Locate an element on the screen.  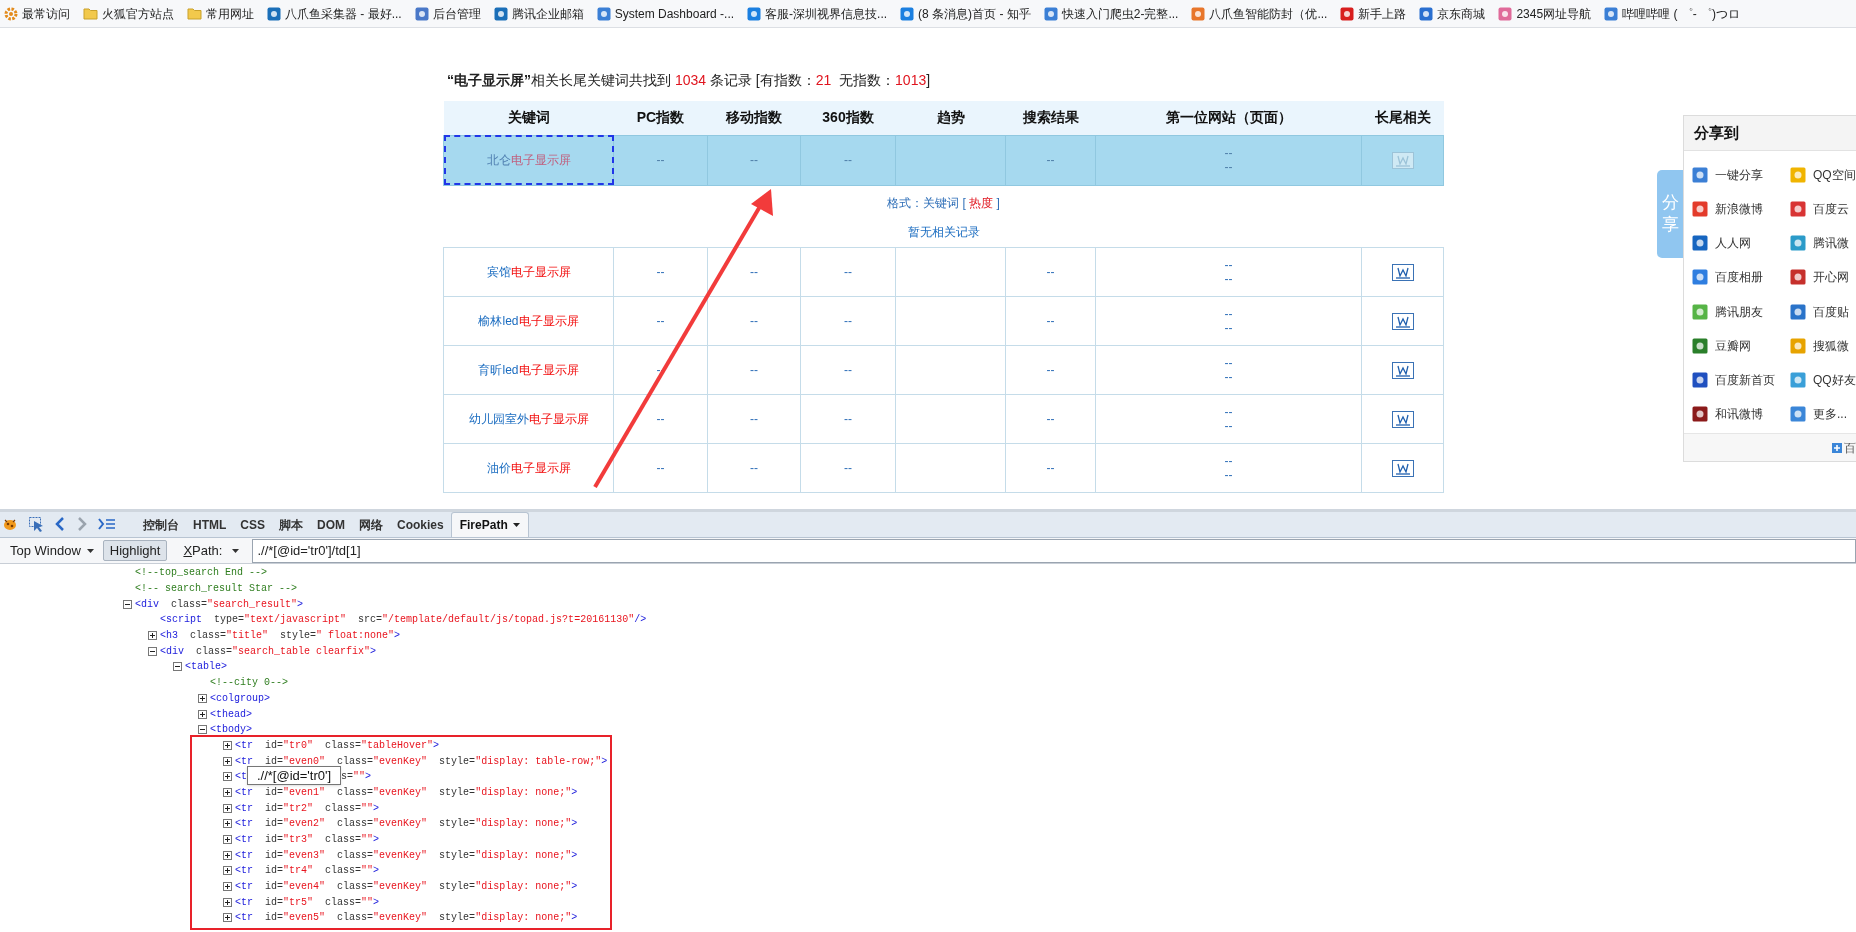
keyword-link: 榆林led电子显示屏 is located at coordinates (528, 320).